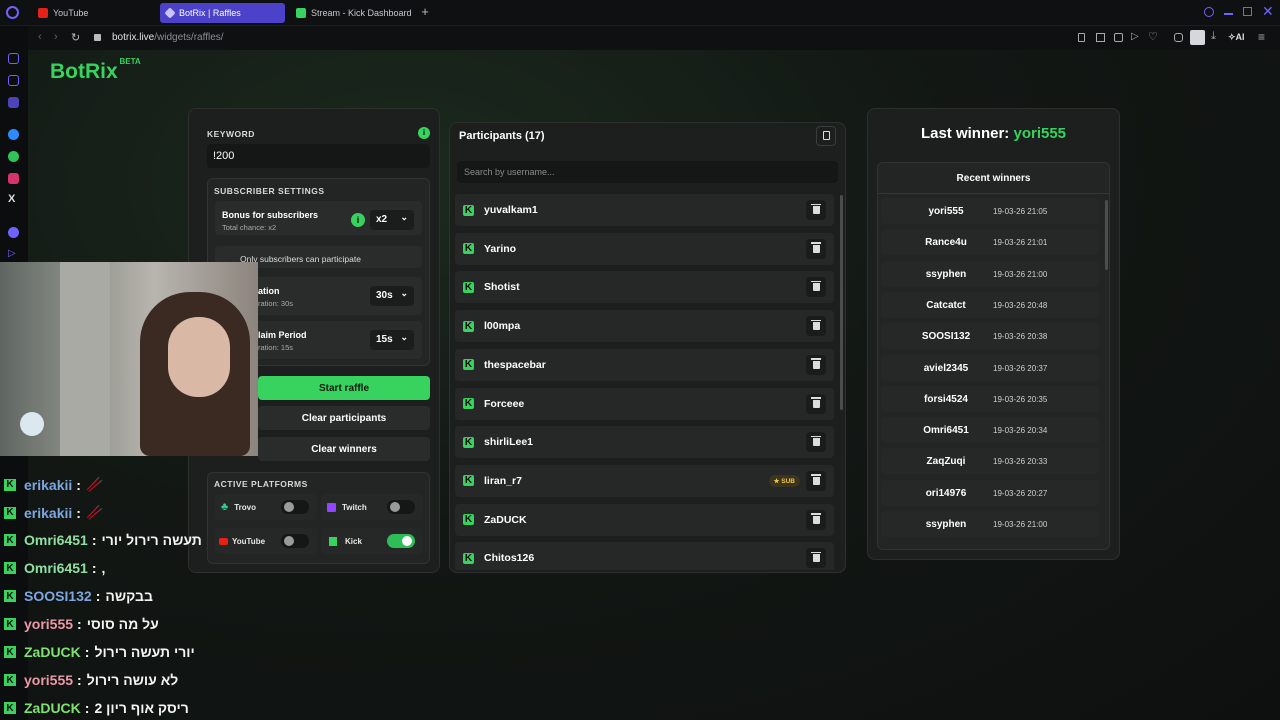 The height and width of the screenshot is (720, 1280). I want to click on duration-title: ation, so click(269, 291).